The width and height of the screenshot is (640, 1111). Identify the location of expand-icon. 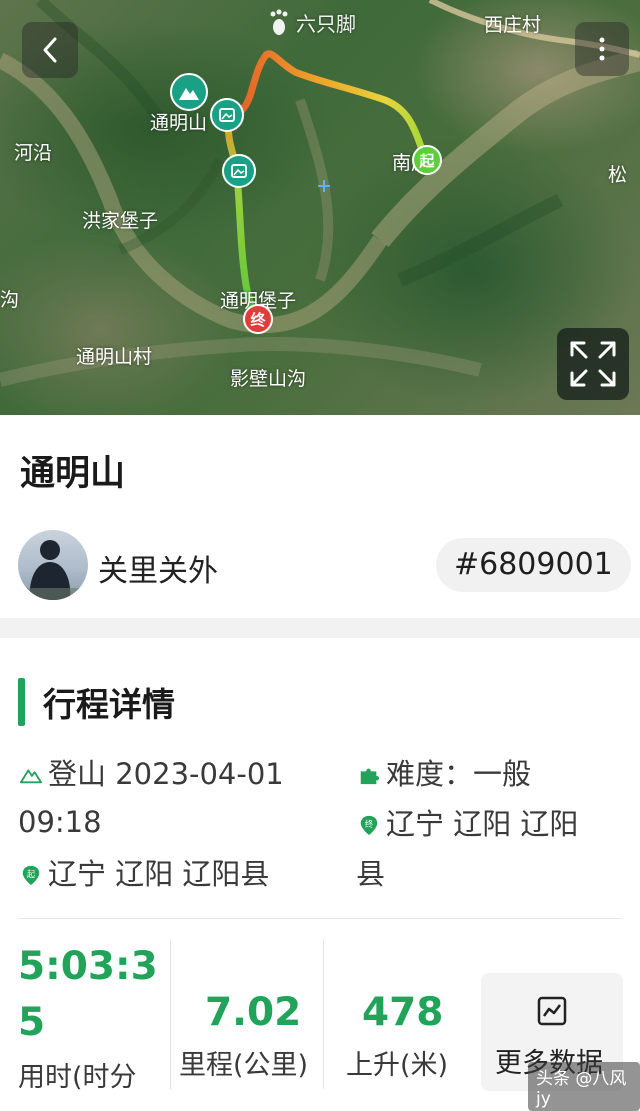
(593, 364).